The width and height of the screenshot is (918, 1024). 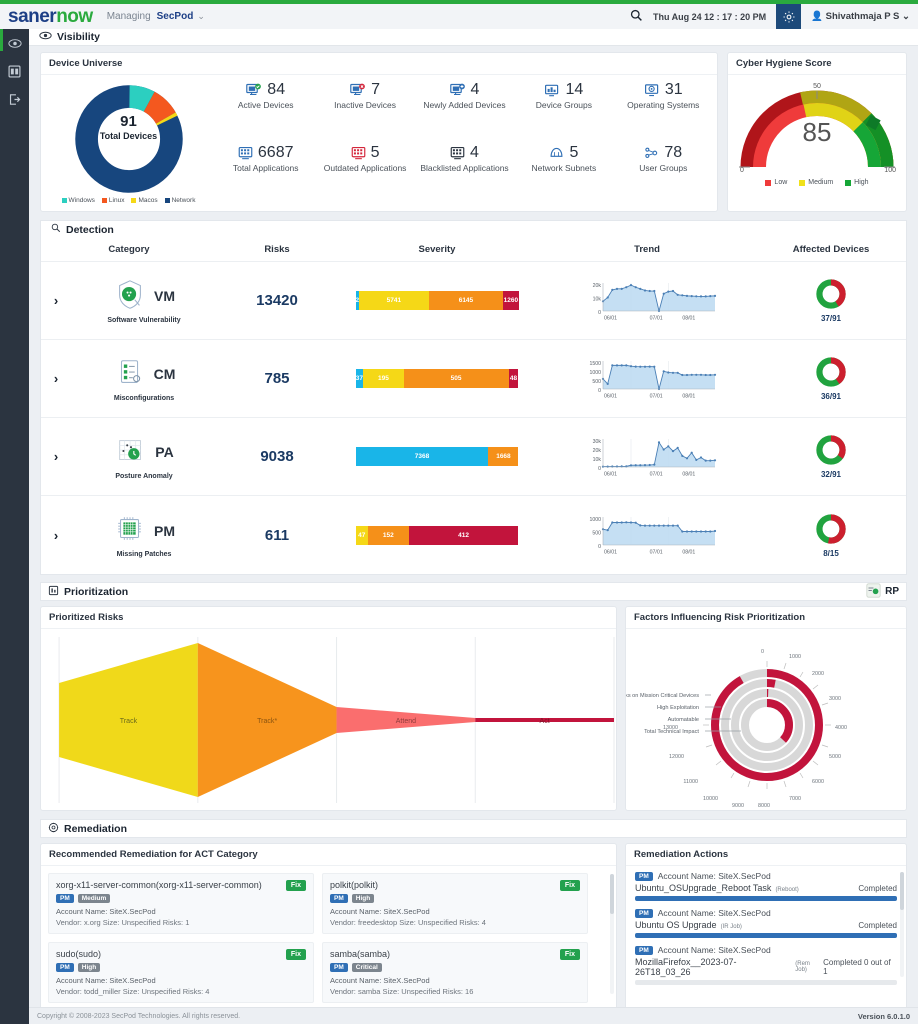 What do you see at coordinates (466, 300) in the screenshot?
I see `severity-segment: 6145` at bounding box center [466, 300].